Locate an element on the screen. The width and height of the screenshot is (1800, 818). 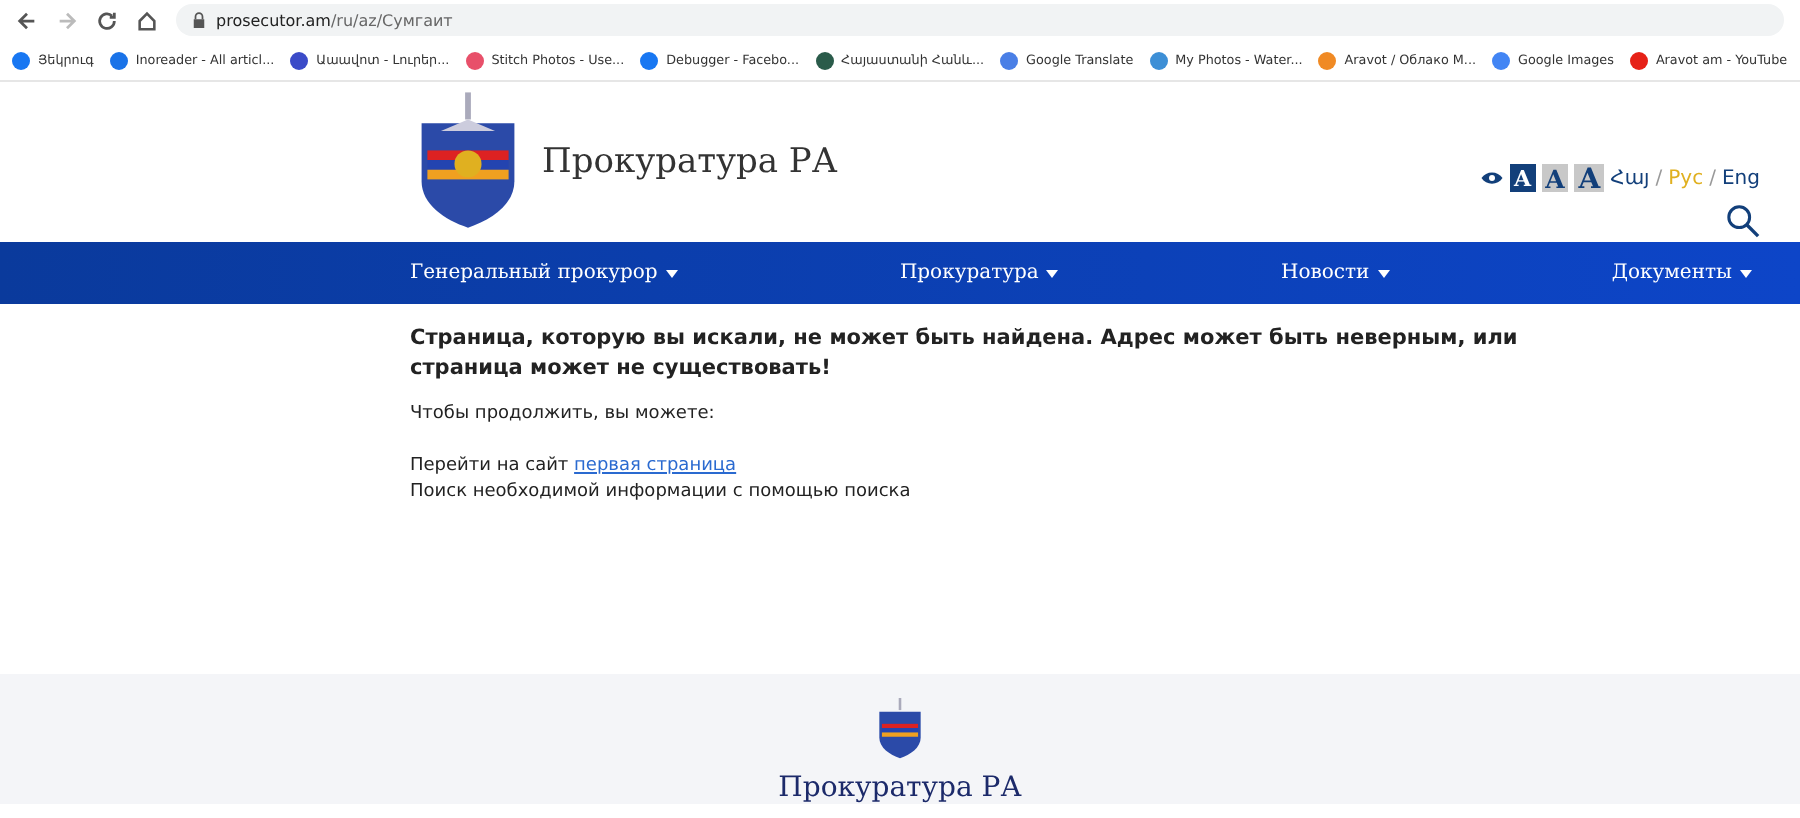
back-icon is located at coordinates (27, 20).